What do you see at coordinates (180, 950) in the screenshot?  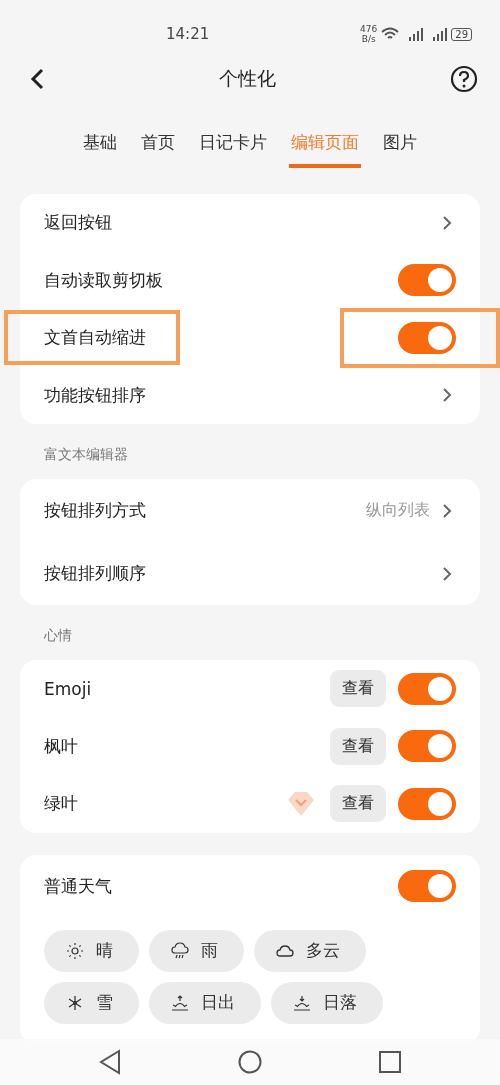 I see `rain-cloud-icon` at bounding box center [180, 950].